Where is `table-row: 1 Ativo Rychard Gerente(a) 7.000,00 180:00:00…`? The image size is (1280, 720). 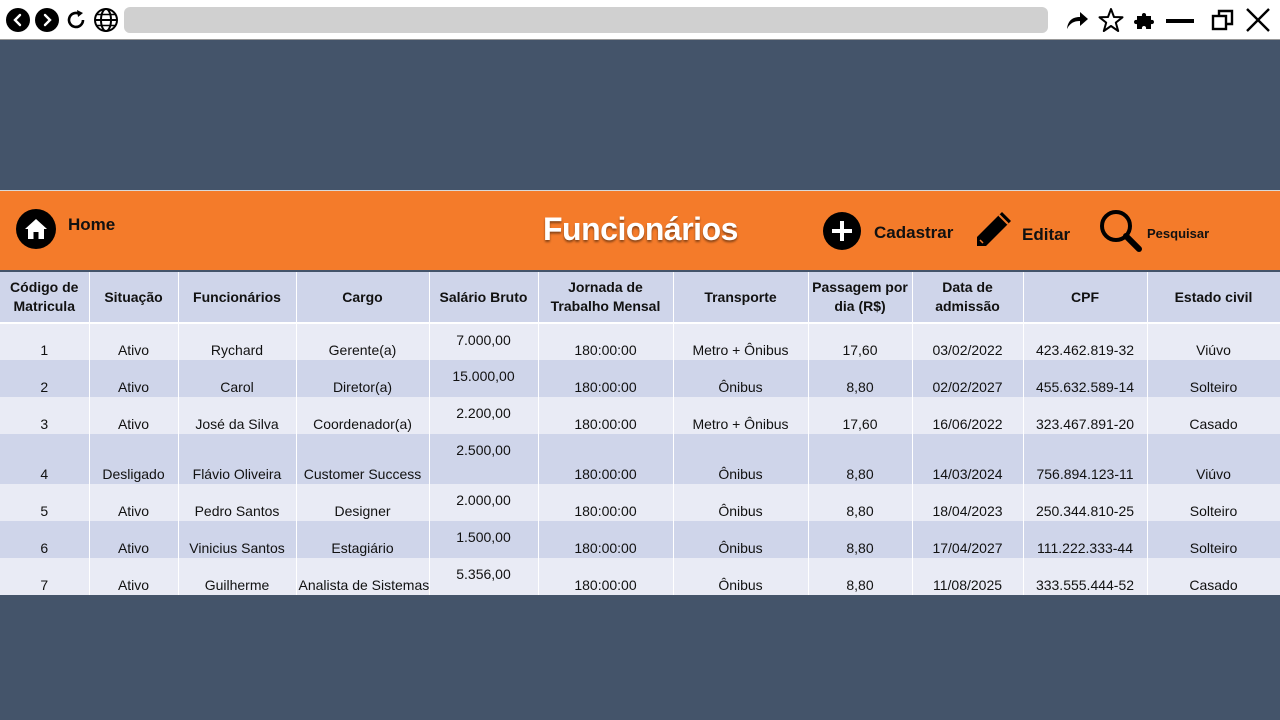
table-row: 1 Ativo Rychard Gerente(a) 7.000,00 180:00:00… is located at coordinates (640, 341).